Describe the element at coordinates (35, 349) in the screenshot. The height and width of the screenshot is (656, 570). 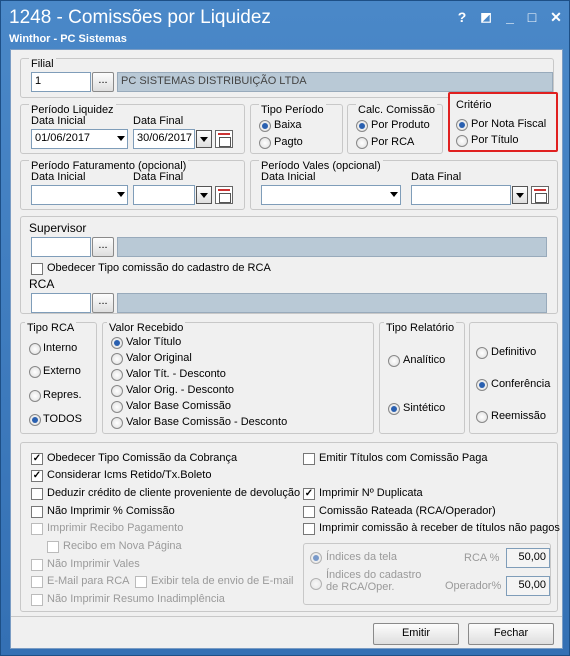
I see `radio-interno` at that location.